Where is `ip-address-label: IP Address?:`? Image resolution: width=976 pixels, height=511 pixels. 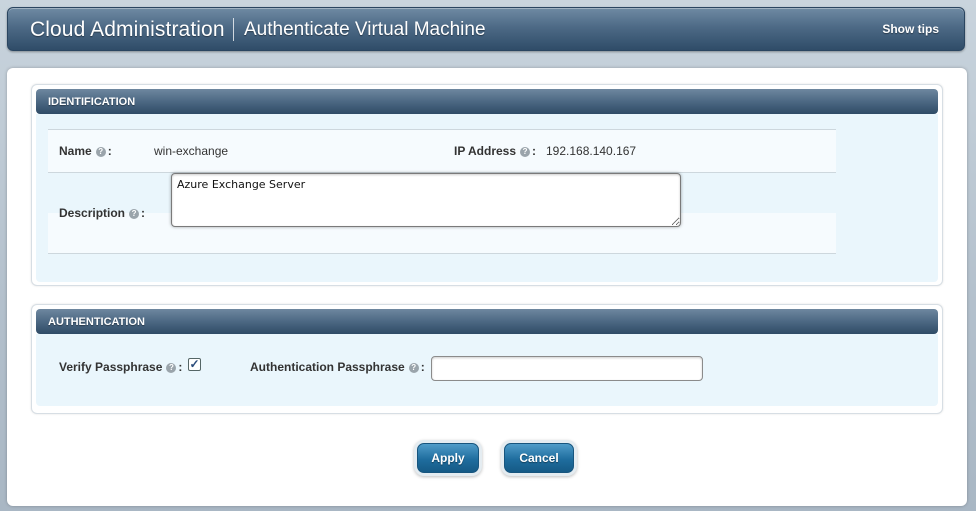
ip-address-label: IP Address?: is located at coordinates (495, 151).